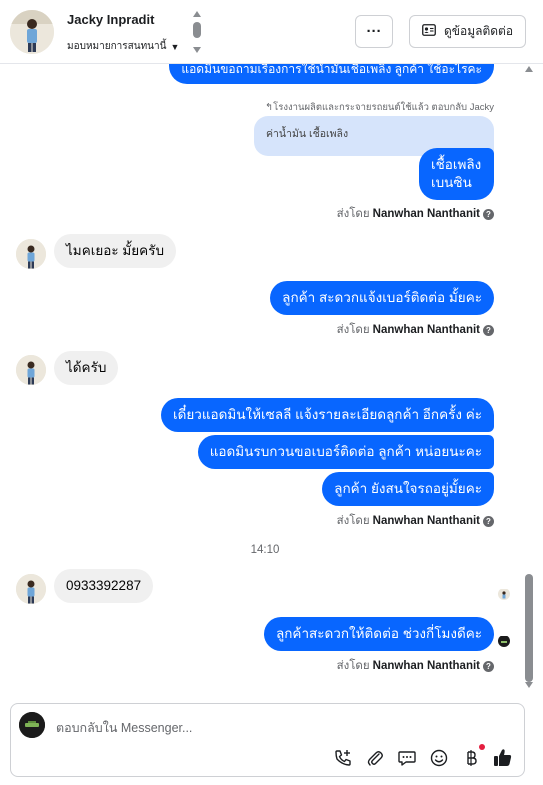 This screenshot has height=785, width=543. Describe the element at coordinates (479, 31) in the screenshot. I see `contact-info-label: ดูข้อมูลติดต่อ` at that location.